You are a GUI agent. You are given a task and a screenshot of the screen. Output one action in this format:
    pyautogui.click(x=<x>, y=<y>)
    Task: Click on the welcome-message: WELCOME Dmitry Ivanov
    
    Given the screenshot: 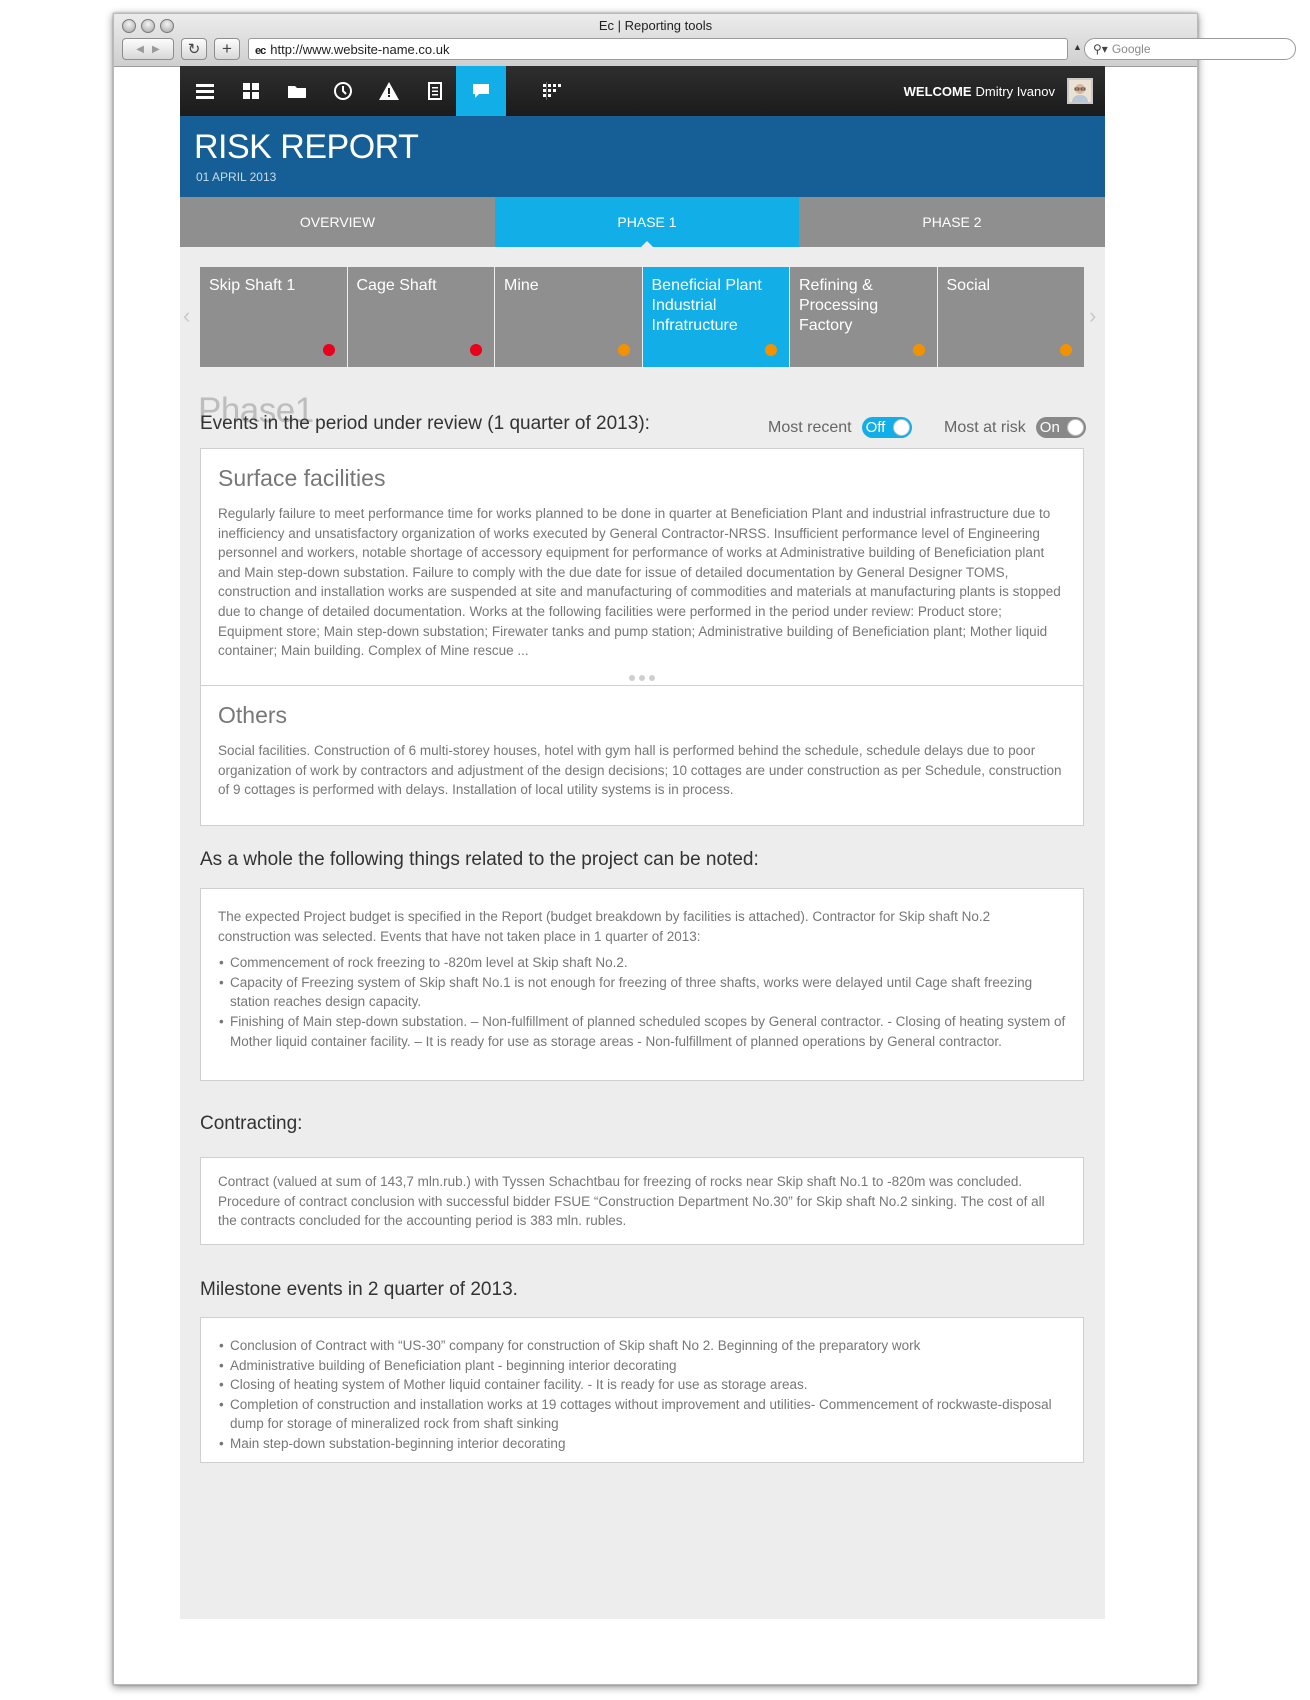 What is the action you would take?
    pyautogui.click(x=979, y=91)
    